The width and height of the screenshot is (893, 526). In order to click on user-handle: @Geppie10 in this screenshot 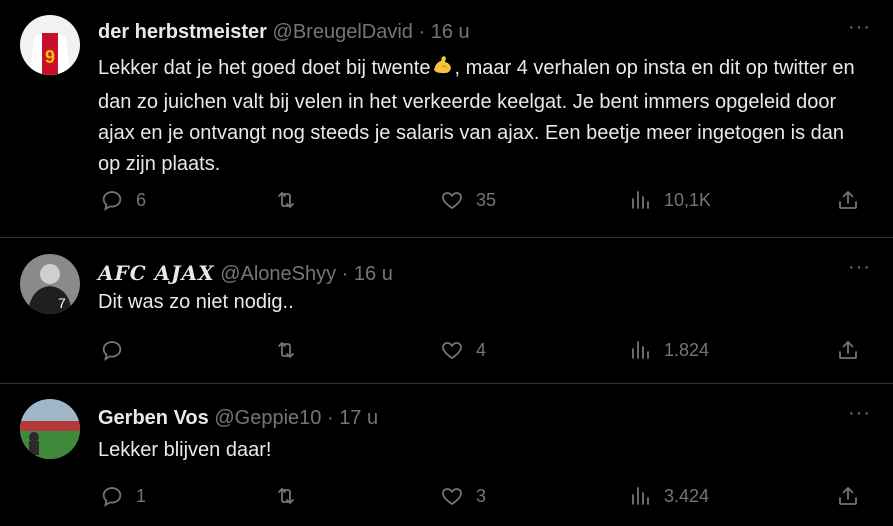, I will do `click(267, 418)`.